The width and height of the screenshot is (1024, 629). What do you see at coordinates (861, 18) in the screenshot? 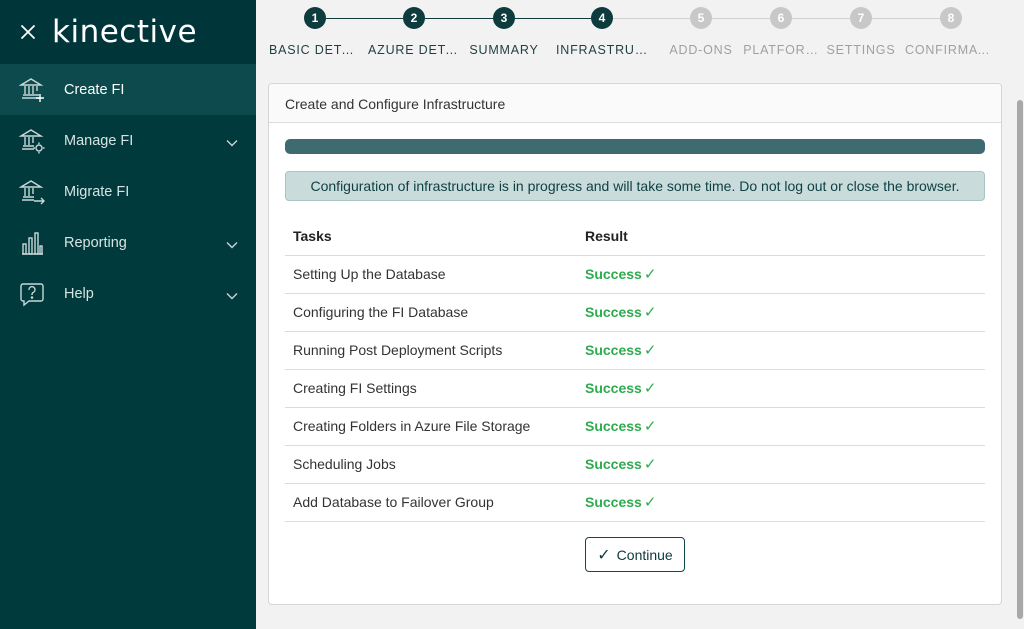
I see `step-7-circle: 7` at bounding box center [861, 18].